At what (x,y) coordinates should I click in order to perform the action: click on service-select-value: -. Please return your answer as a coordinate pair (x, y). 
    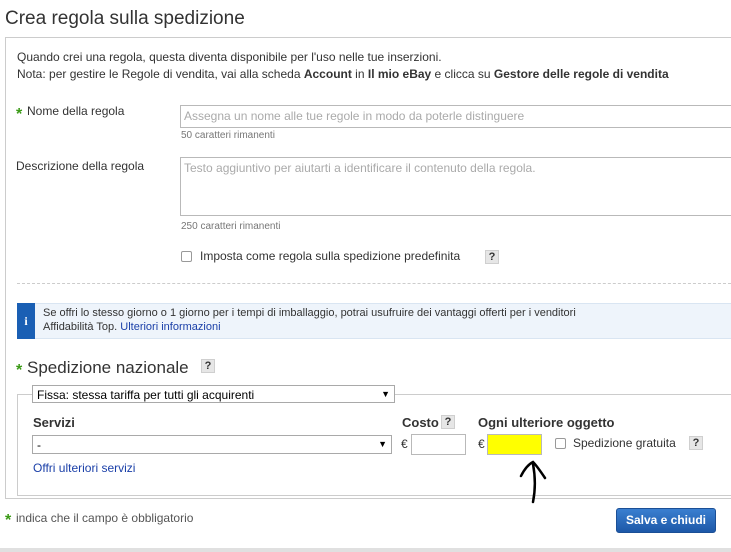
    Looking at the image, I should click on (39, 445).